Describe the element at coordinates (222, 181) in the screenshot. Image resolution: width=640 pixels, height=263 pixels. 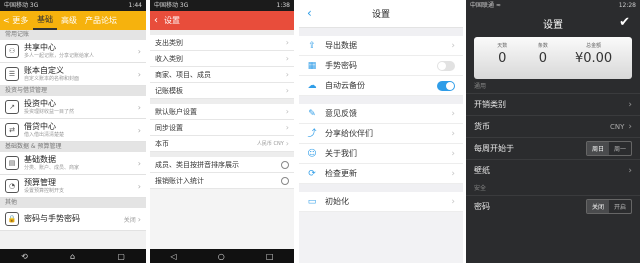
I see `list-item-reimburse-stats: 报销账计入统计` at that location.